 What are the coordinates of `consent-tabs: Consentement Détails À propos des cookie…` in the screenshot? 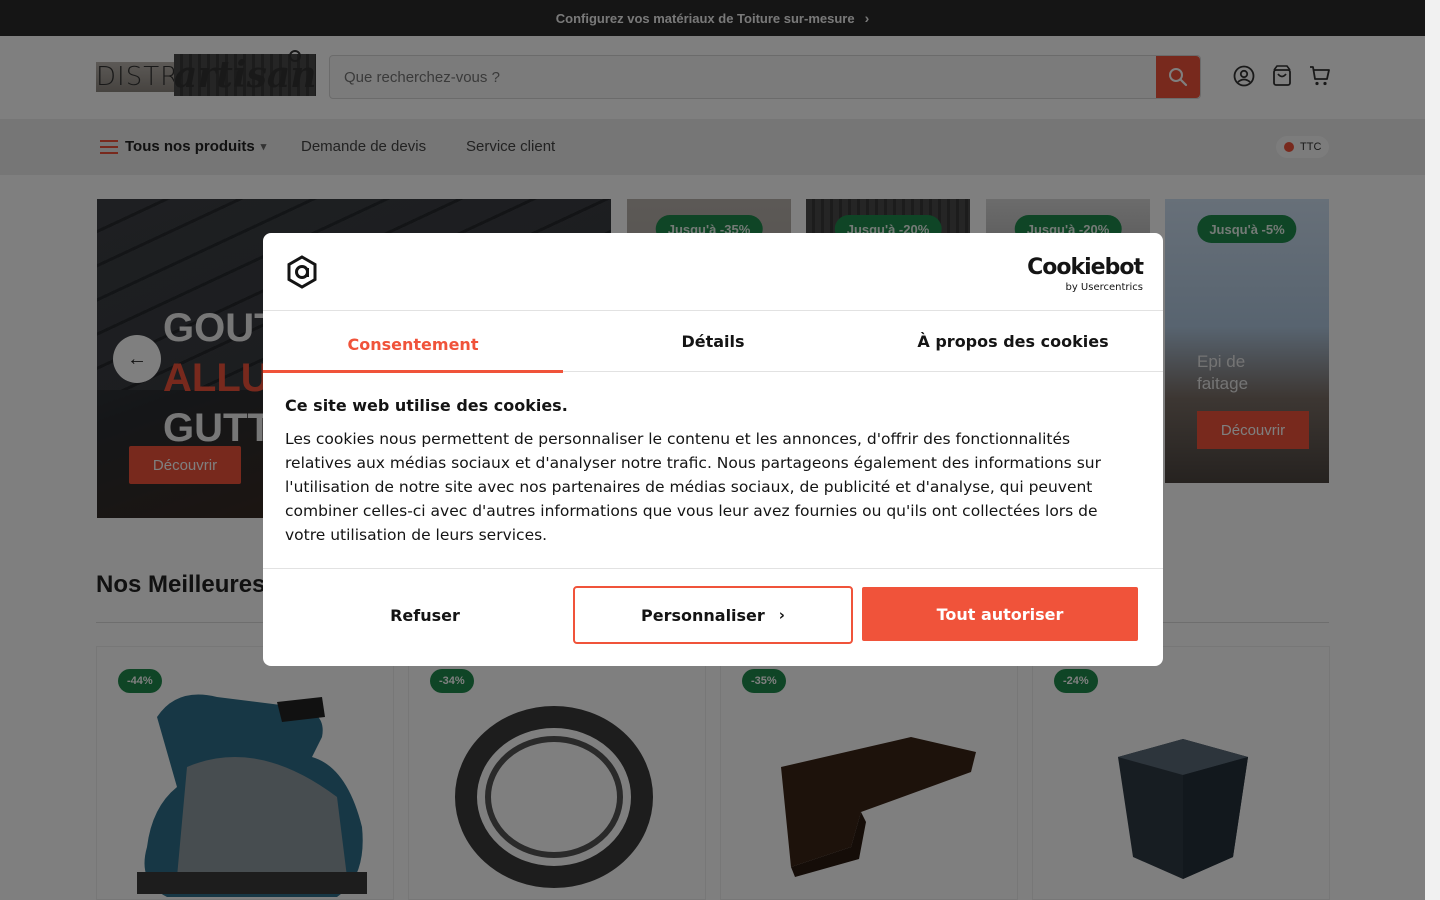 It's located at (713, 342).